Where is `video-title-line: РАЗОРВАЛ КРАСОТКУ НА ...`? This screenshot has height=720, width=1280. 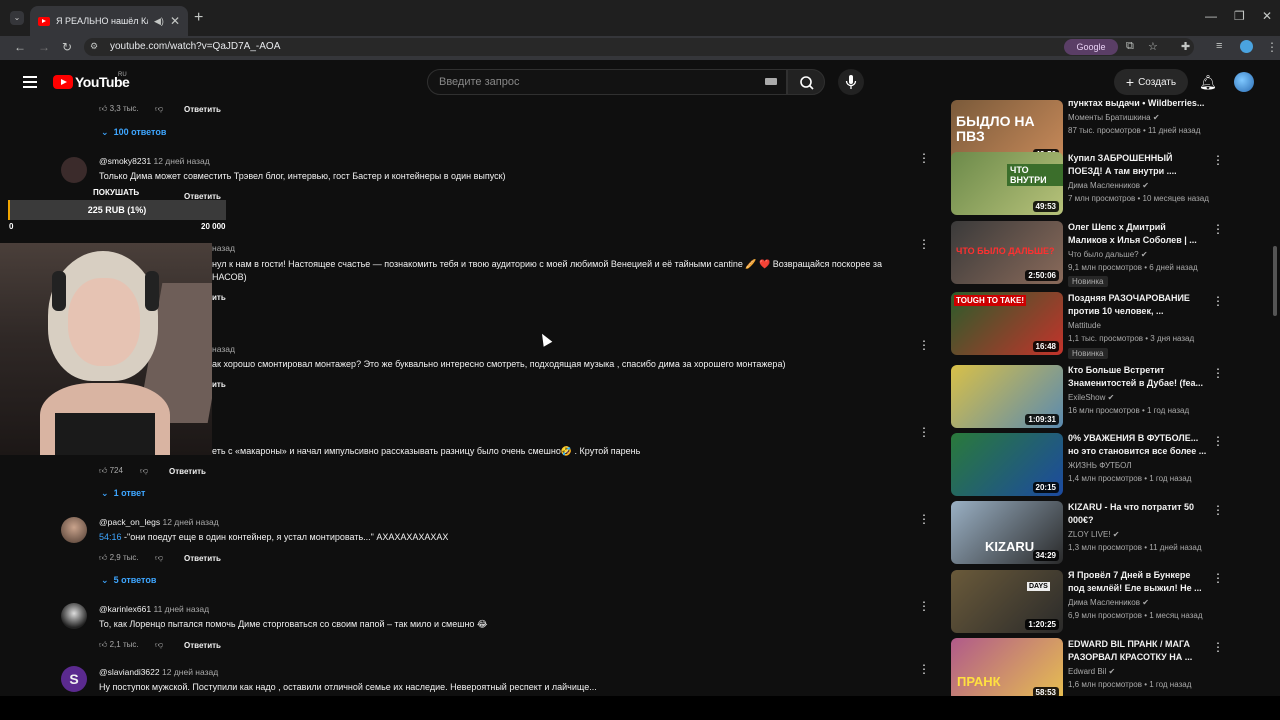
video-title-line: РАЗОРВАЛ КРАСОТКУ НА ... is located at coordinates (1138, 657).